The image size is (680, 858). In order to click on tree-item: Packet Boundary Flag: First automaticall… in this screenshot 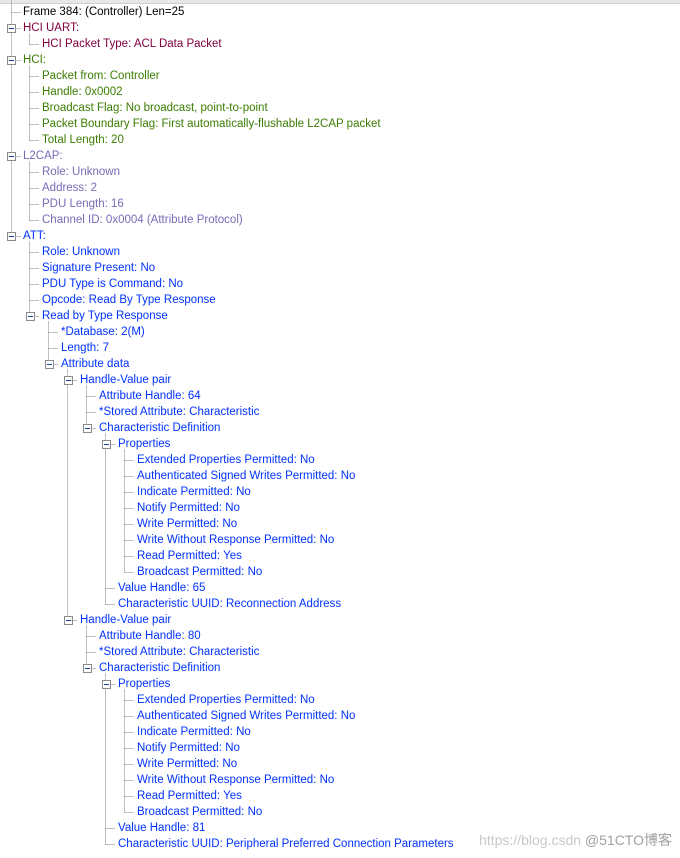, I will do `click(211, 124)`.